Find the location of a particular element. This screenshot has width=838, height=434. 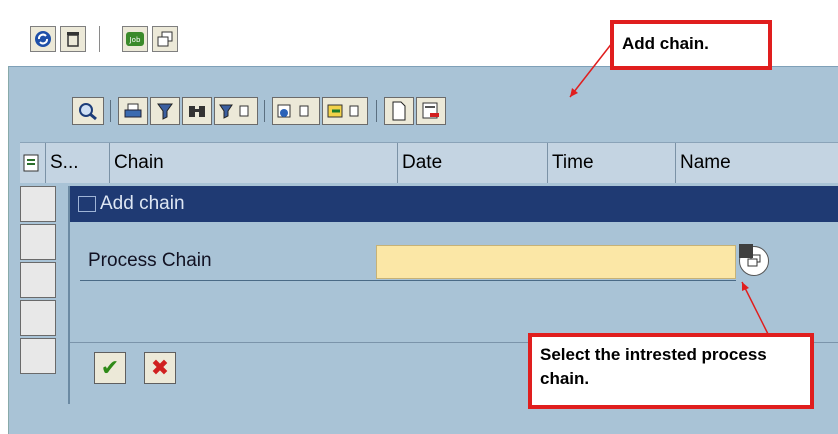

select-layout-icon is located at coordinates (31, 163).